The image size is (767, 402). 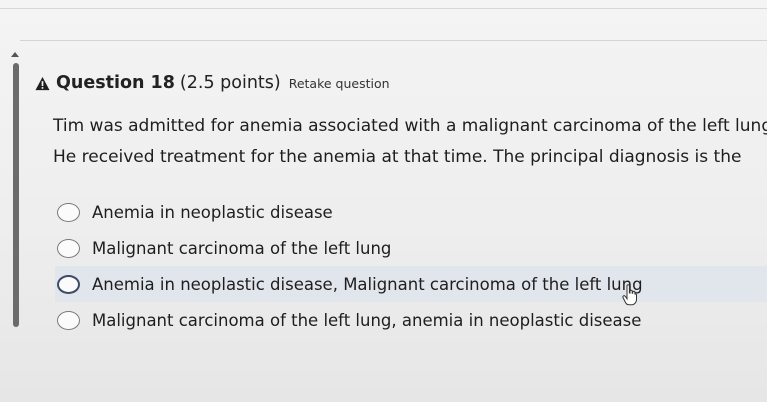 What do you see at coordinates (393, 40) in the screenshot?
I see `section-divider` at bounding box center [393, 40].